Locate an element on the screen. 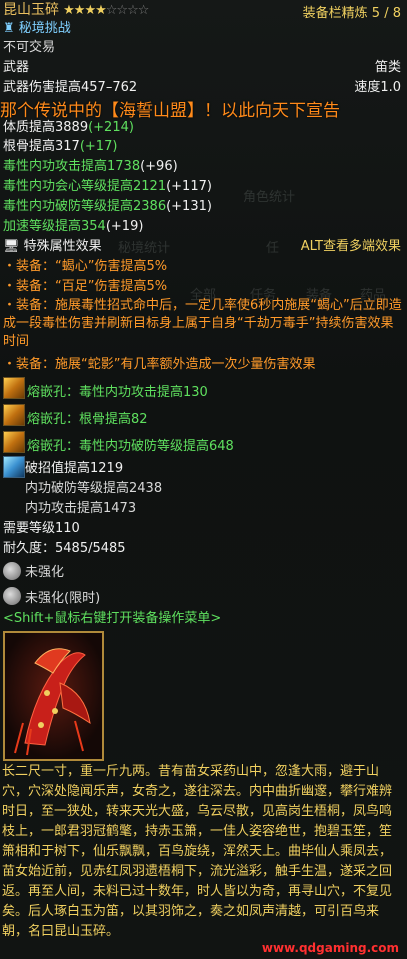  announcement-banner: 那个传说中的【海誓山盟】！以此向天下宣告 is located at coordinates (170, 111).